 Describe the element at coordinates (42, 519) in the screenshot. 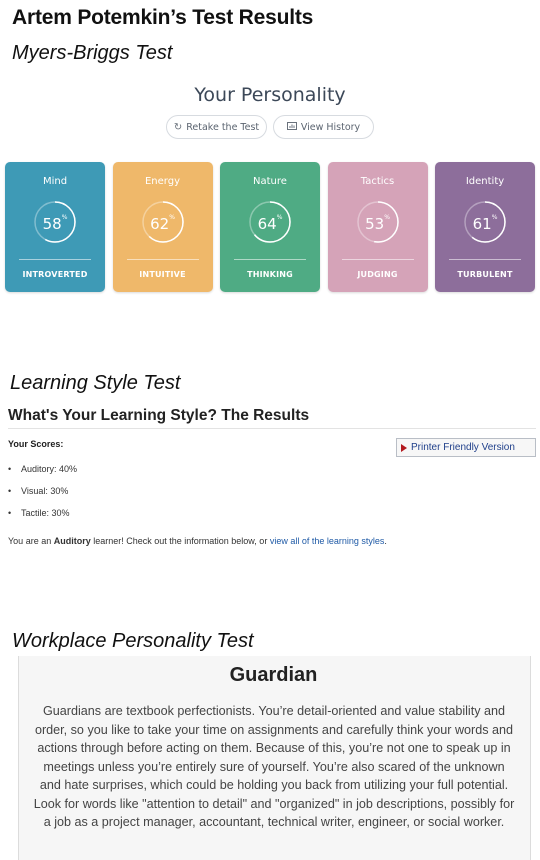

I see `list-item: • Tactile: 30%` at that location.